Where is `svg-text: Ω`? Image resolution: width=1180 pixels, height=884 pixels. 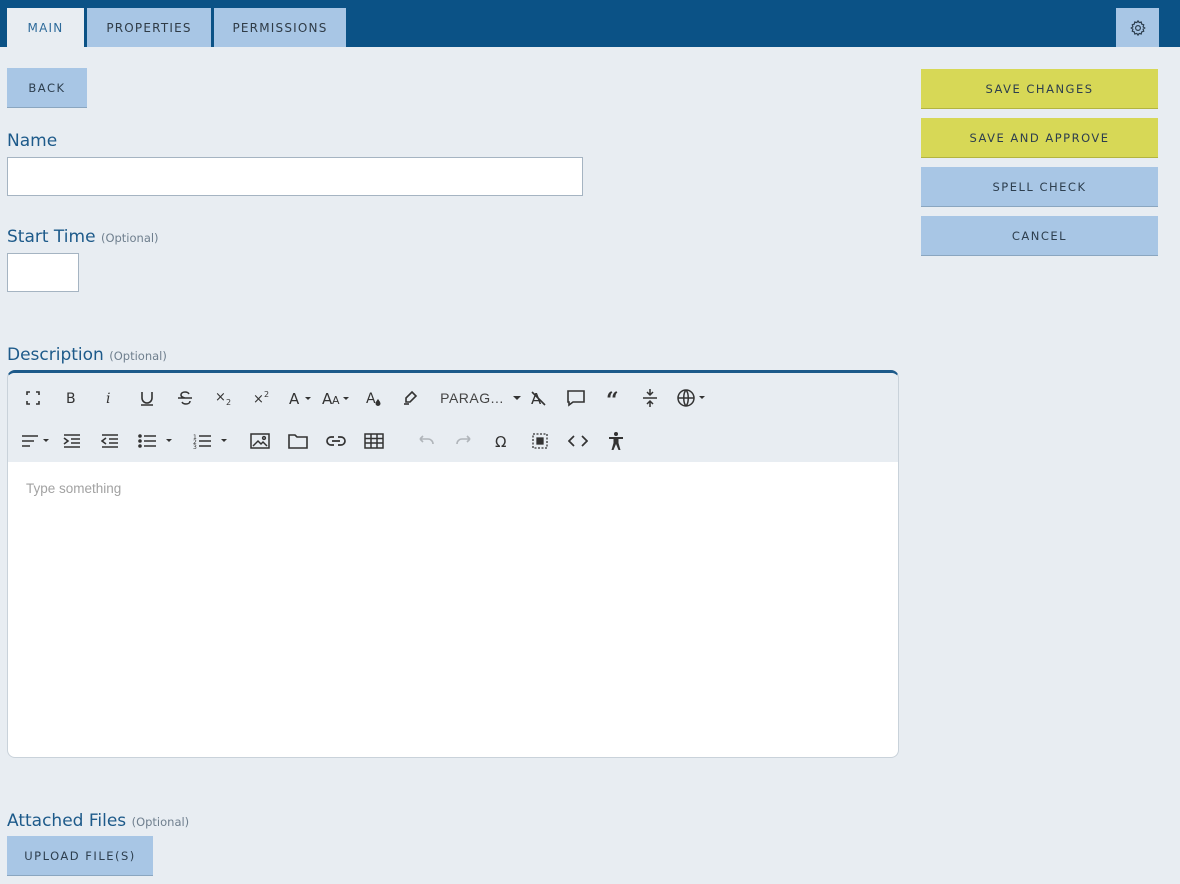
svg-text: Ω is located at coordinates (500, 441).